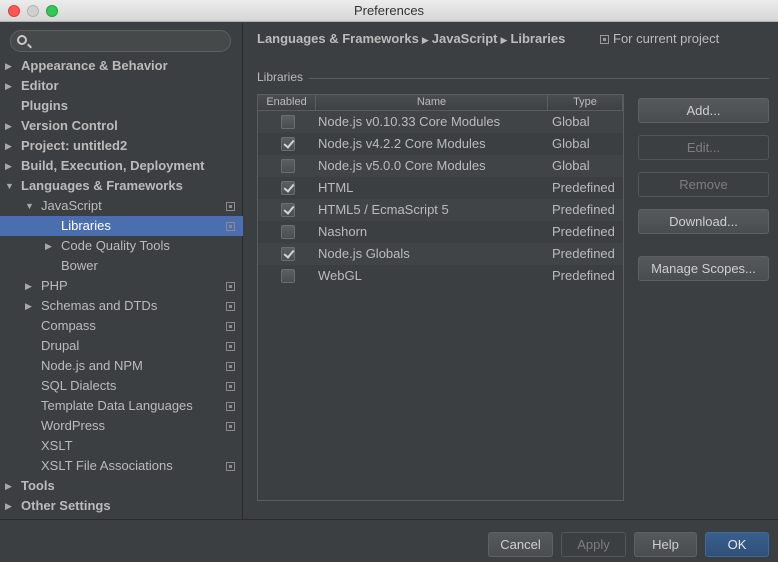  What do you see at coordinates (593, 544) in the screenshot?
I see `apply-button: Apply` at bounding box center [593, 544].